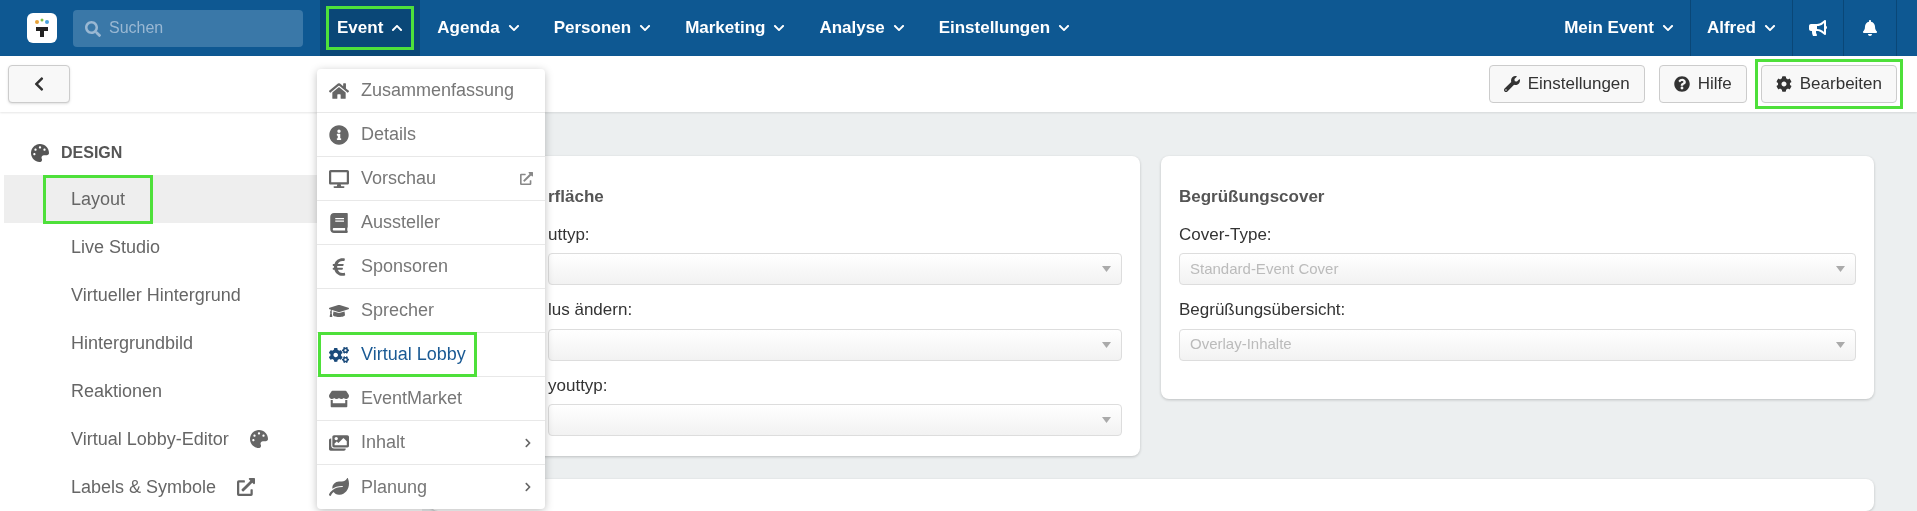  What do you see at coordinates (578, 385) in the screenshot?
I see `field-label: youttyp:` at bounding box center [578, 385].